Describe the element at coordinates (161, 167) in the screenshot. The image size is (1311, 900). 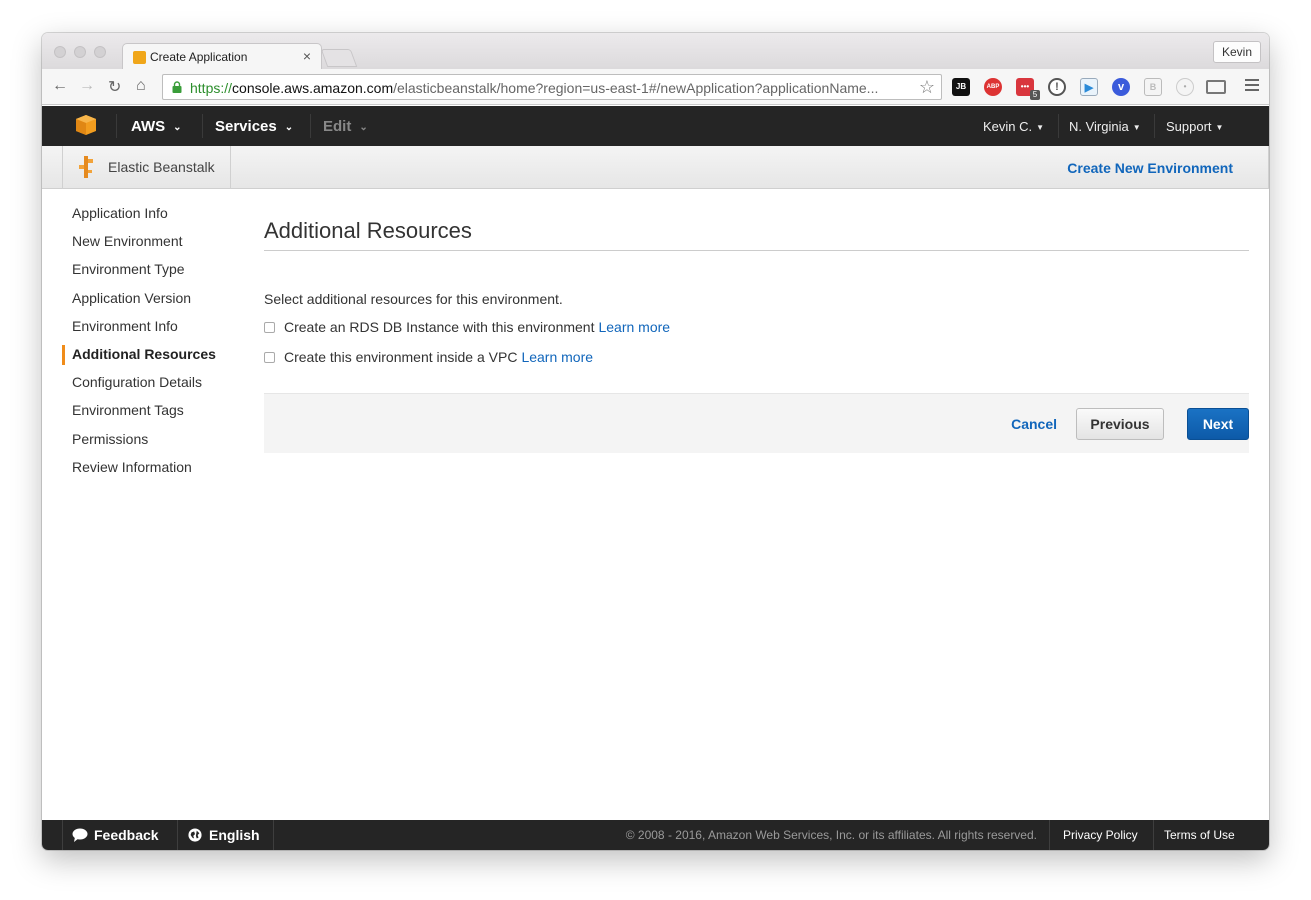
I see `service-name: Elastic Beanstalk` at that location.